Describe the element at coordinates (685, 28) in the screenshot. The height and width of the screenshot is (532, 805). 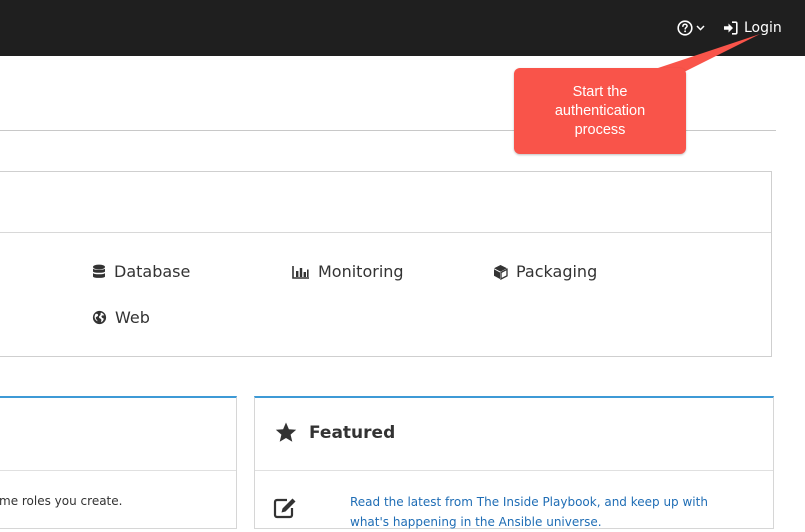
I see `question-circle-icon` at that location.